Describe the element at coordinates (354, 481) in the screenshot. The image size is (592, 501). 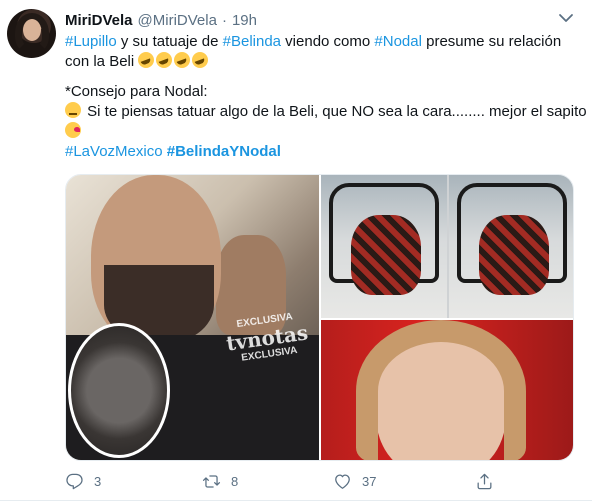
I see `like-button: 37` at that location.